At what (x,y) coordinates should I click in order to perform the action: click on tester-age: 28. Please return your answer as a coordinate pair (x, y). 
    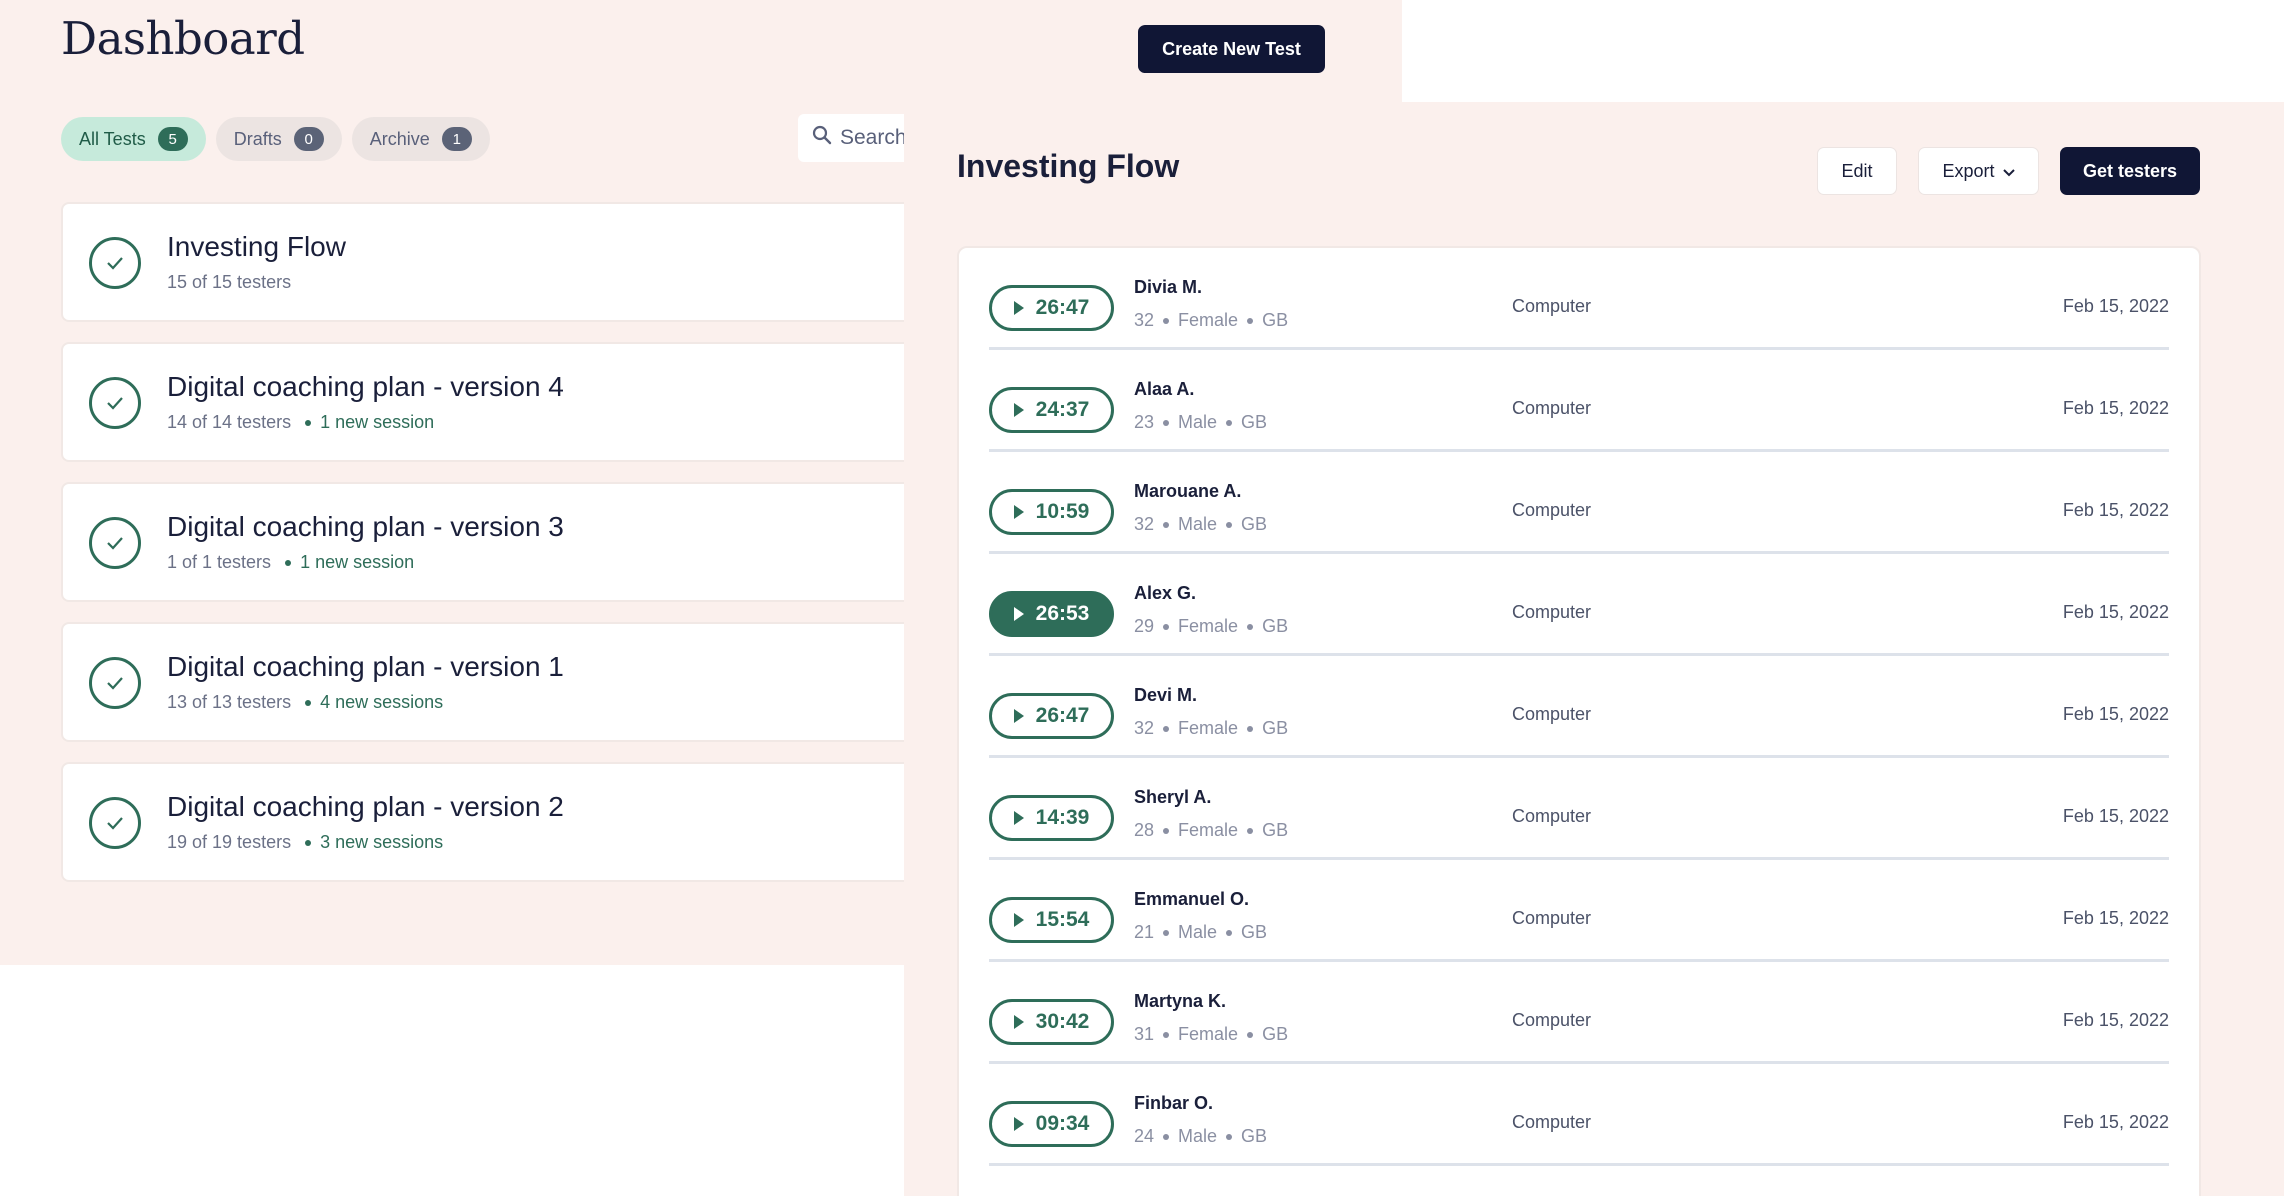
    Looking at the image, I should click on (1144, 830).